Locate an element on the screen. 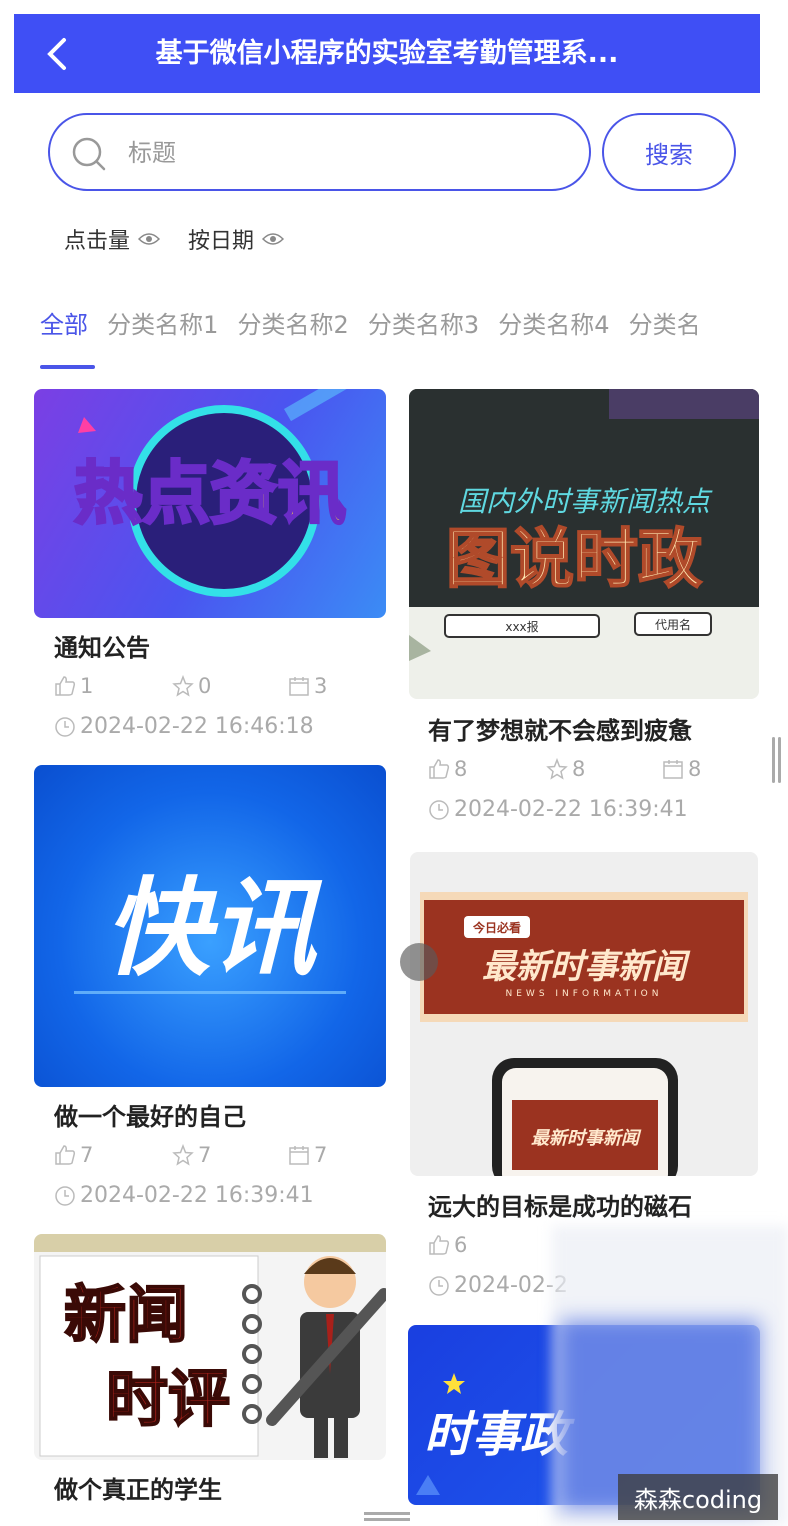 This screenshot has height=1526, width=788. watermark: 森森coding is located at coordinates (698, 1497).